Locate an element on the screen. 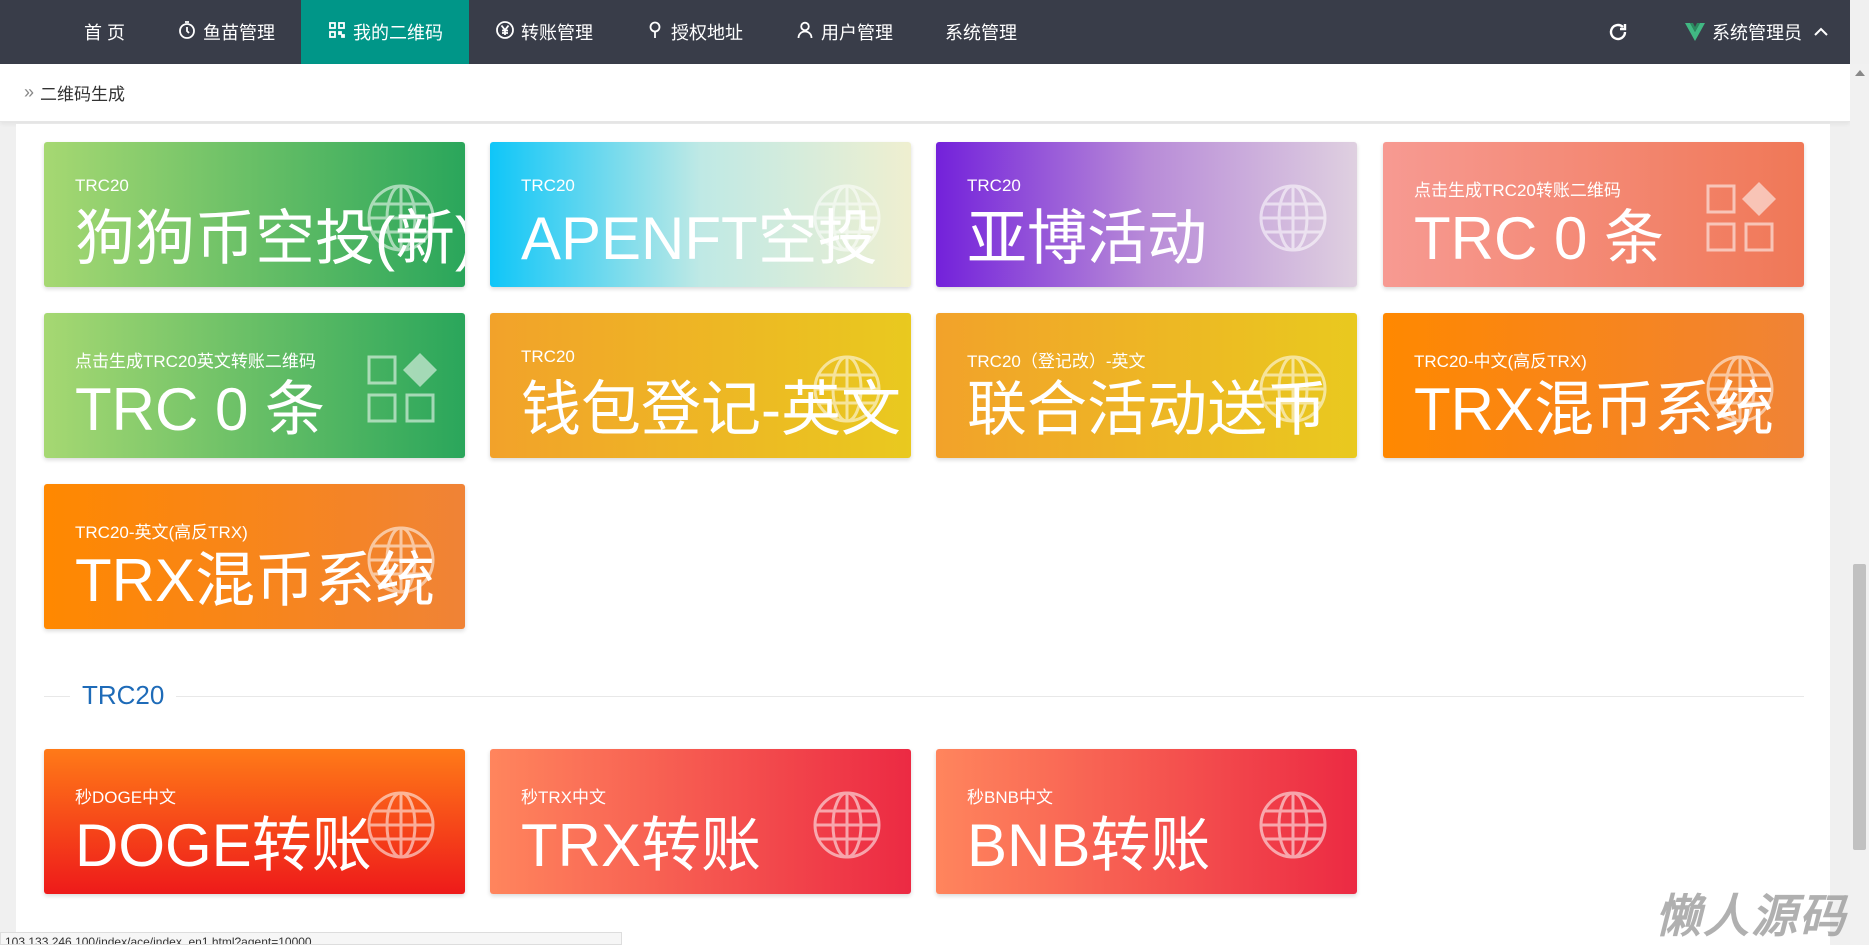  card-subtitle: TRC20-英文(高反TRX) is located at coordinates (161, 532).